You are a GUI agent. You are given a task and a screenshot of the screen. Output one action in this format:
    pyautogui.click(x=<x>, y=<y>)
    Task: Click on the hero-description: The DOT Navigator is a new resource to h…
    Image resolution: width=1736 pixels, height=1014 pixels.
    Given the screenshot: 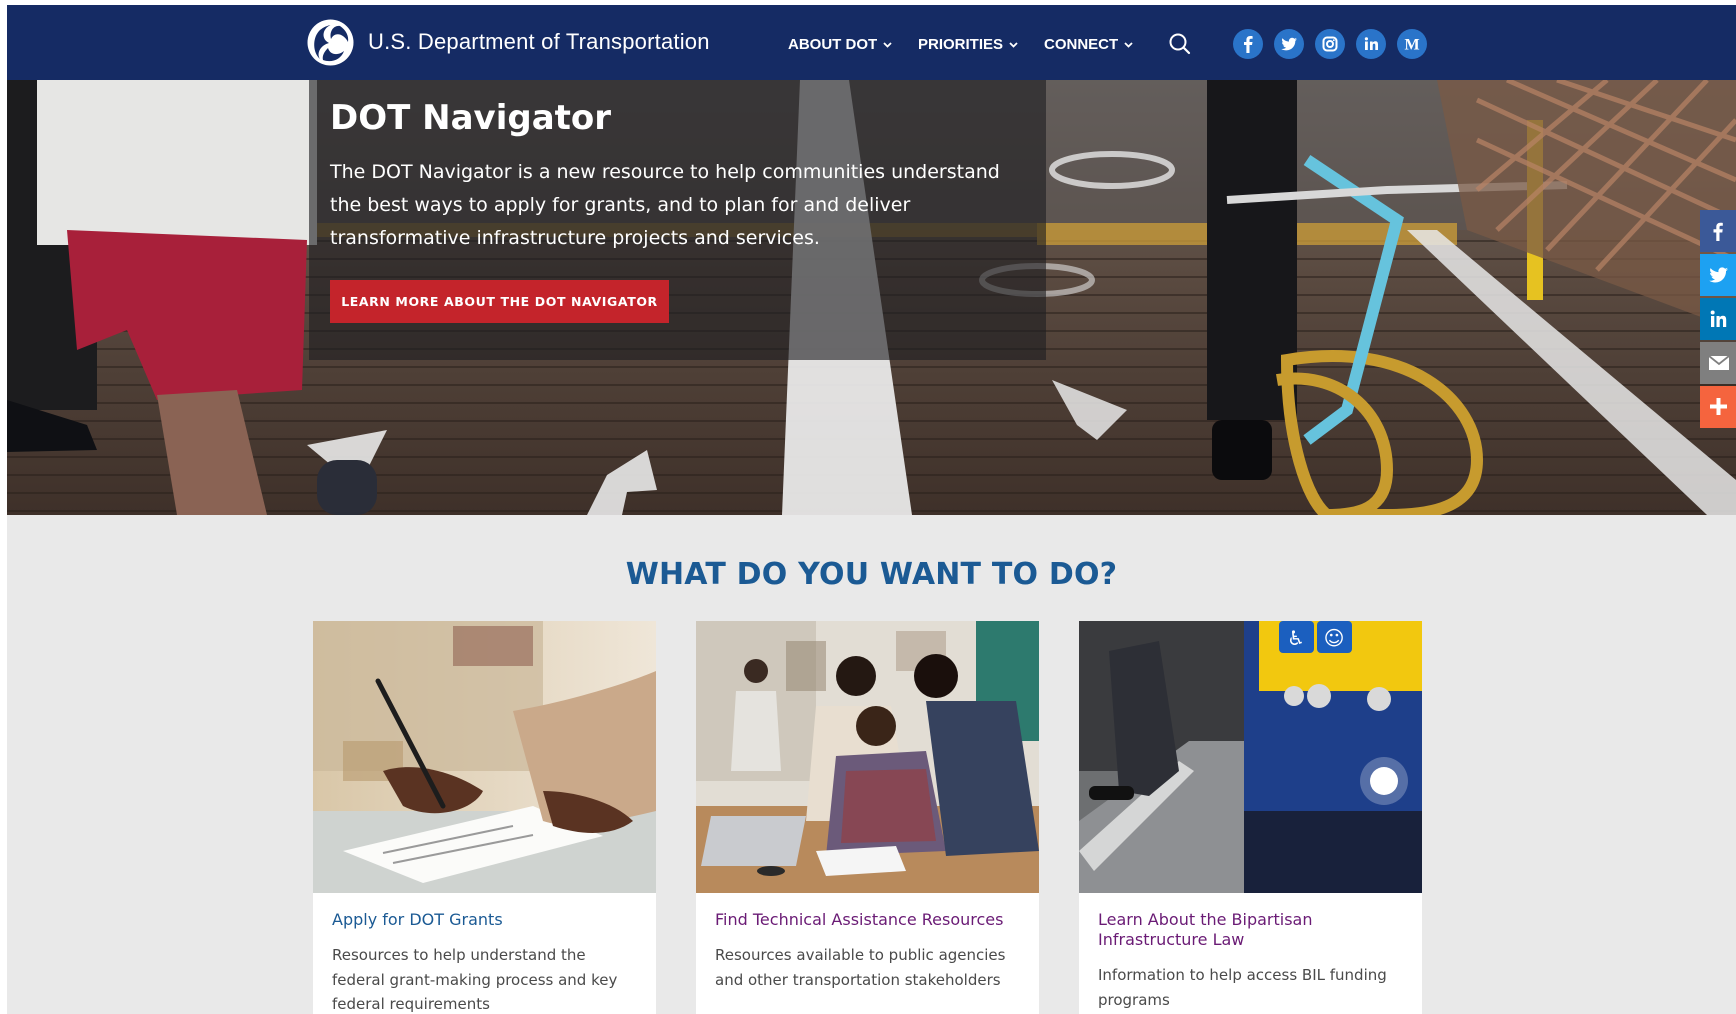 What is the action you would take?
    pyautogui.click(x=665, y=205)
    